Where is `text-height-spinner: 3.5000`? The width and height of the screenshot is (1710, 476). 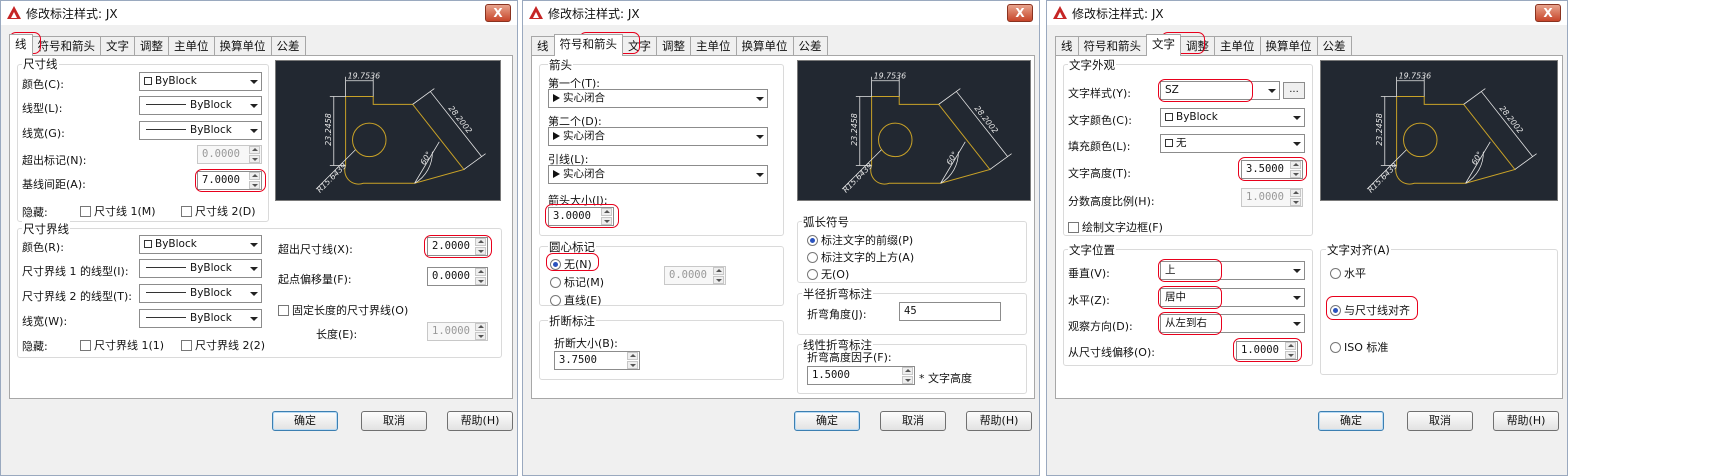
text-height-spinner: 3.5000 is located at coordinates (1272, 169).